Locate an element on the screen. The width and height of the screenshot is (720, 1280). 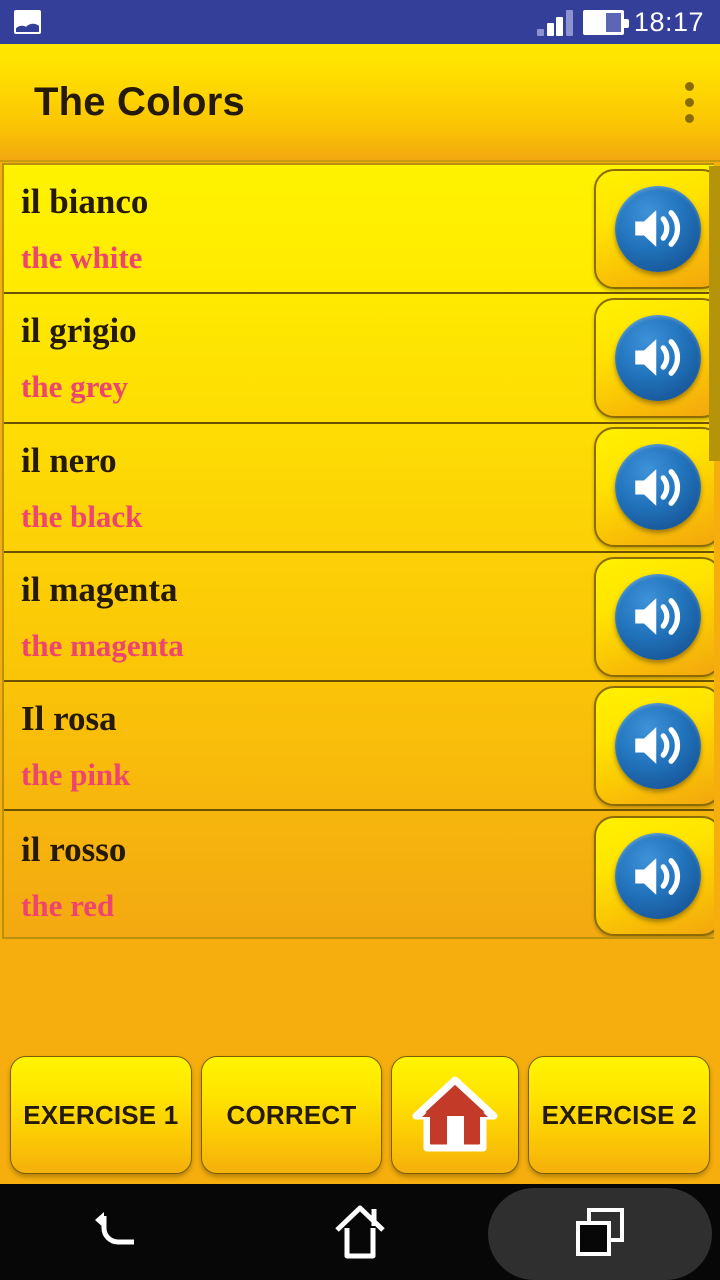
status-bar-notifications is located at coordinates (20, 22).